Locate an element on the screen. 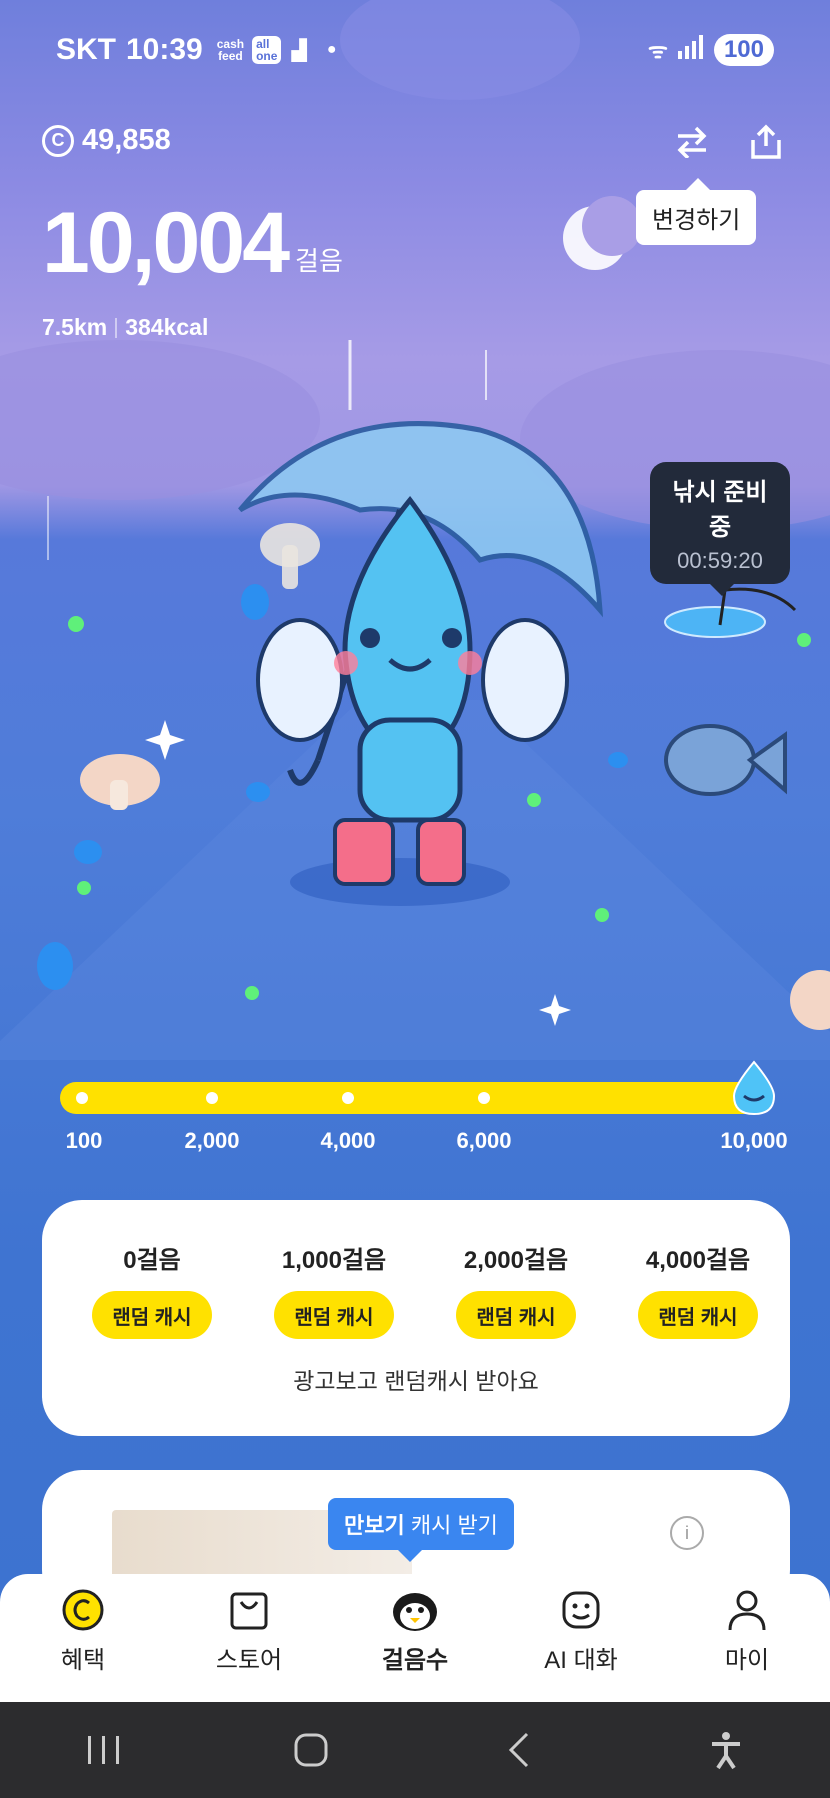  step-progress-bar is located at coordinates (418, 1088).